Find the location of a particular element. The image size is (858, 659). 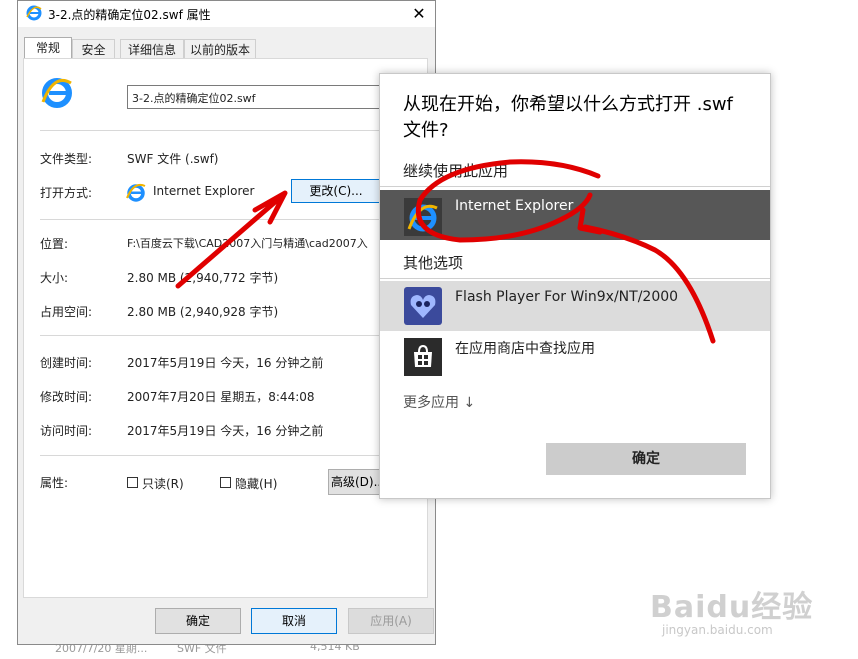

app-option-store: 在应用商店中查找应用 is located at coordinates (575, 357).